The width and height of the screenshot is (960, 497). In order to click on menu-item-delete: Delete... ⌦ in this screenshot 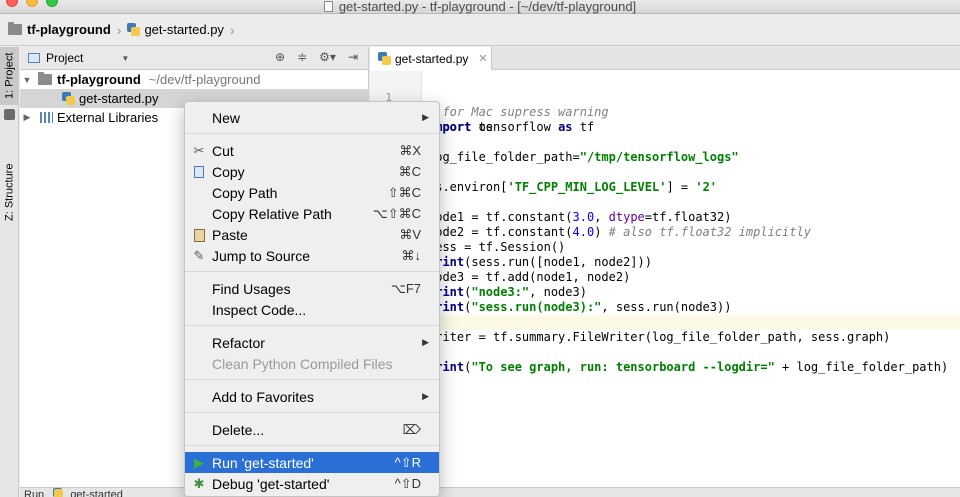, I will do `click(312, 429)`.